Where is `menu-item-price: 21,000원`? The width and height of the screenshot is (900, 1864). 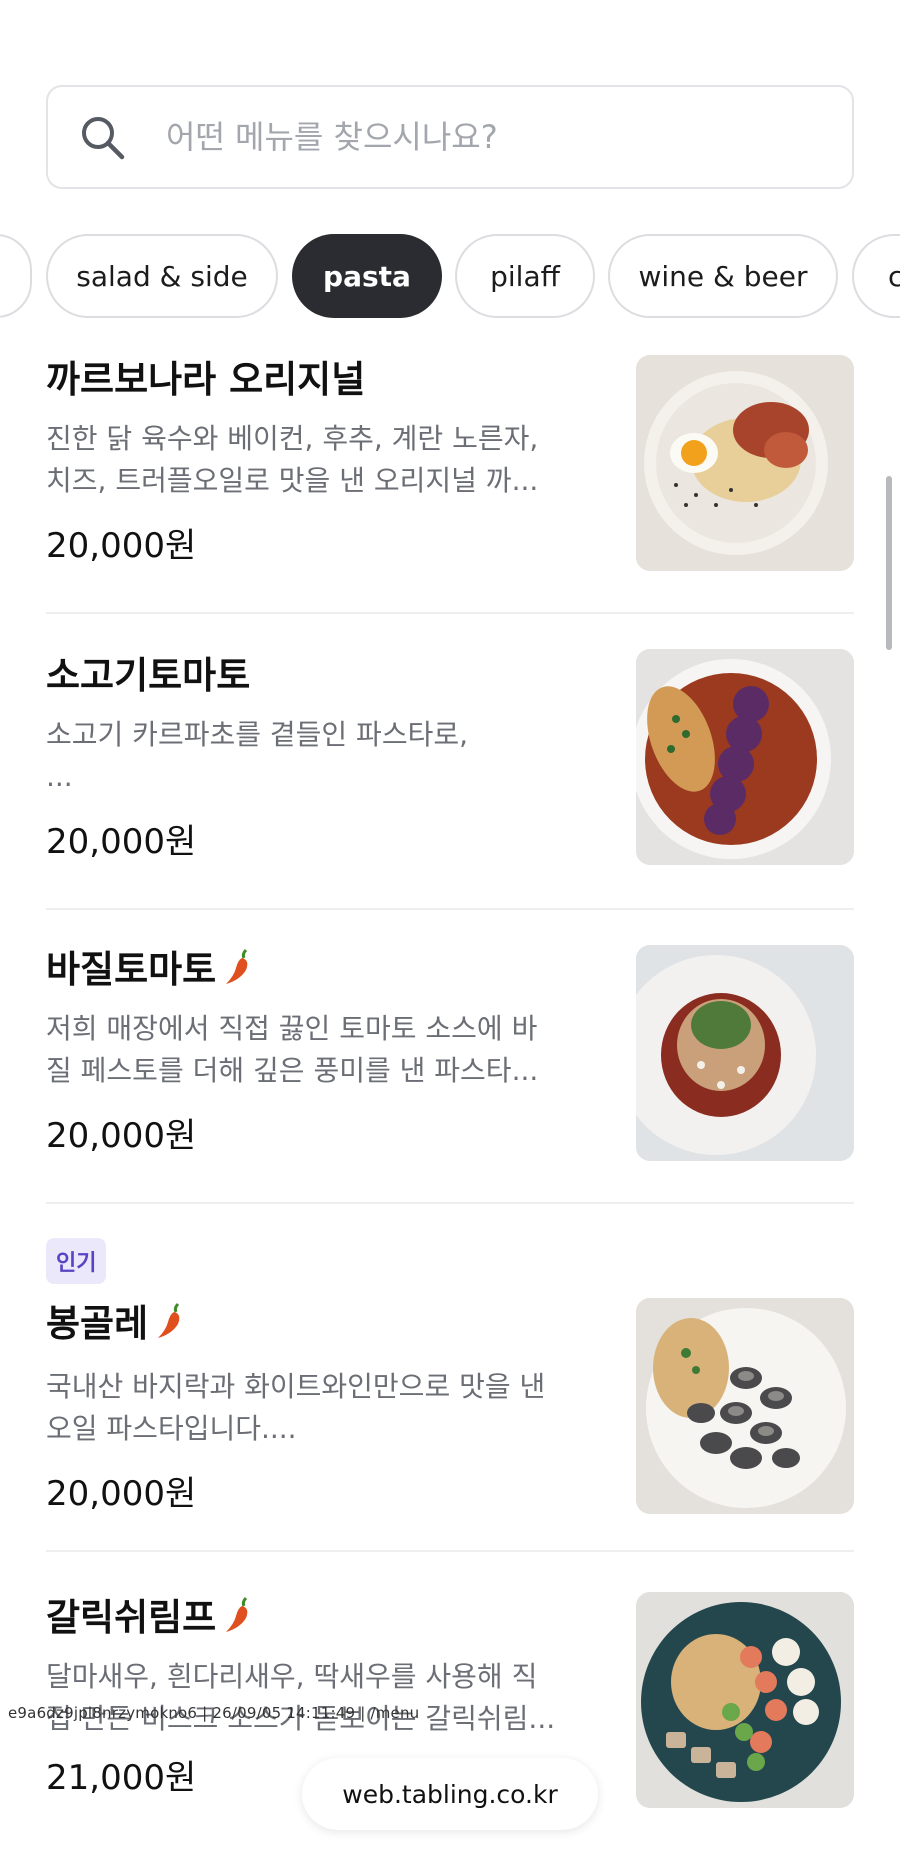 menu-item-price: 21,000원 is located at coordinates (121, 1778).